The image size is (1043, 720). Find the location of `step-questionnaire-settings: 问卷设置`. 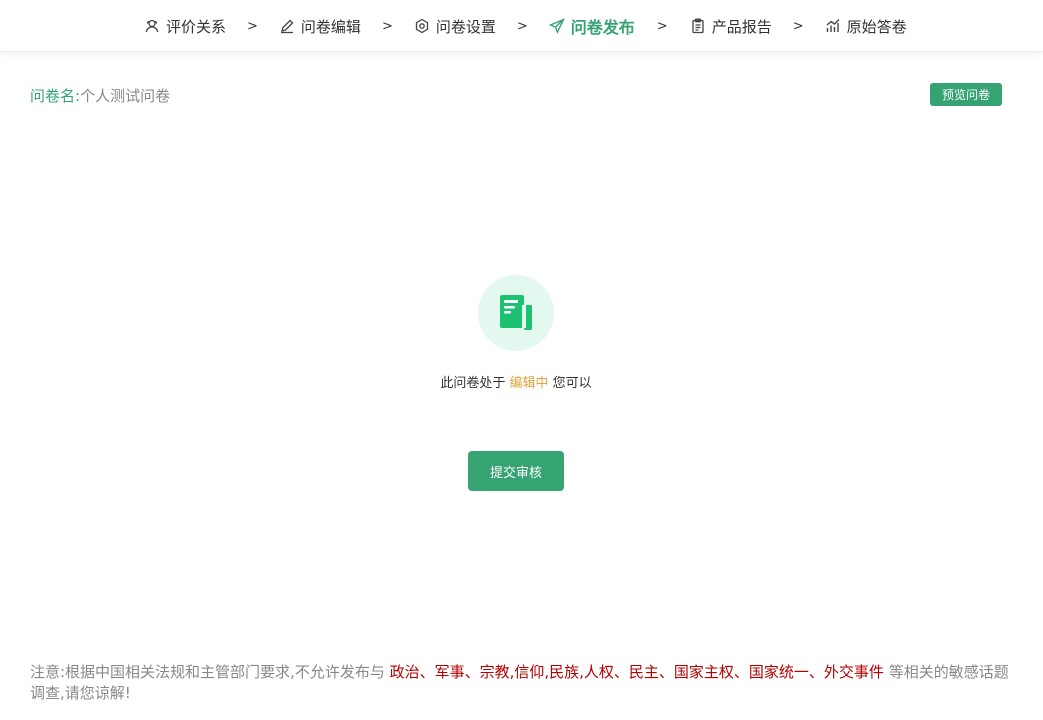

step-questionnaire-settings: 问卷设置 is located at coordinates (455, 26).